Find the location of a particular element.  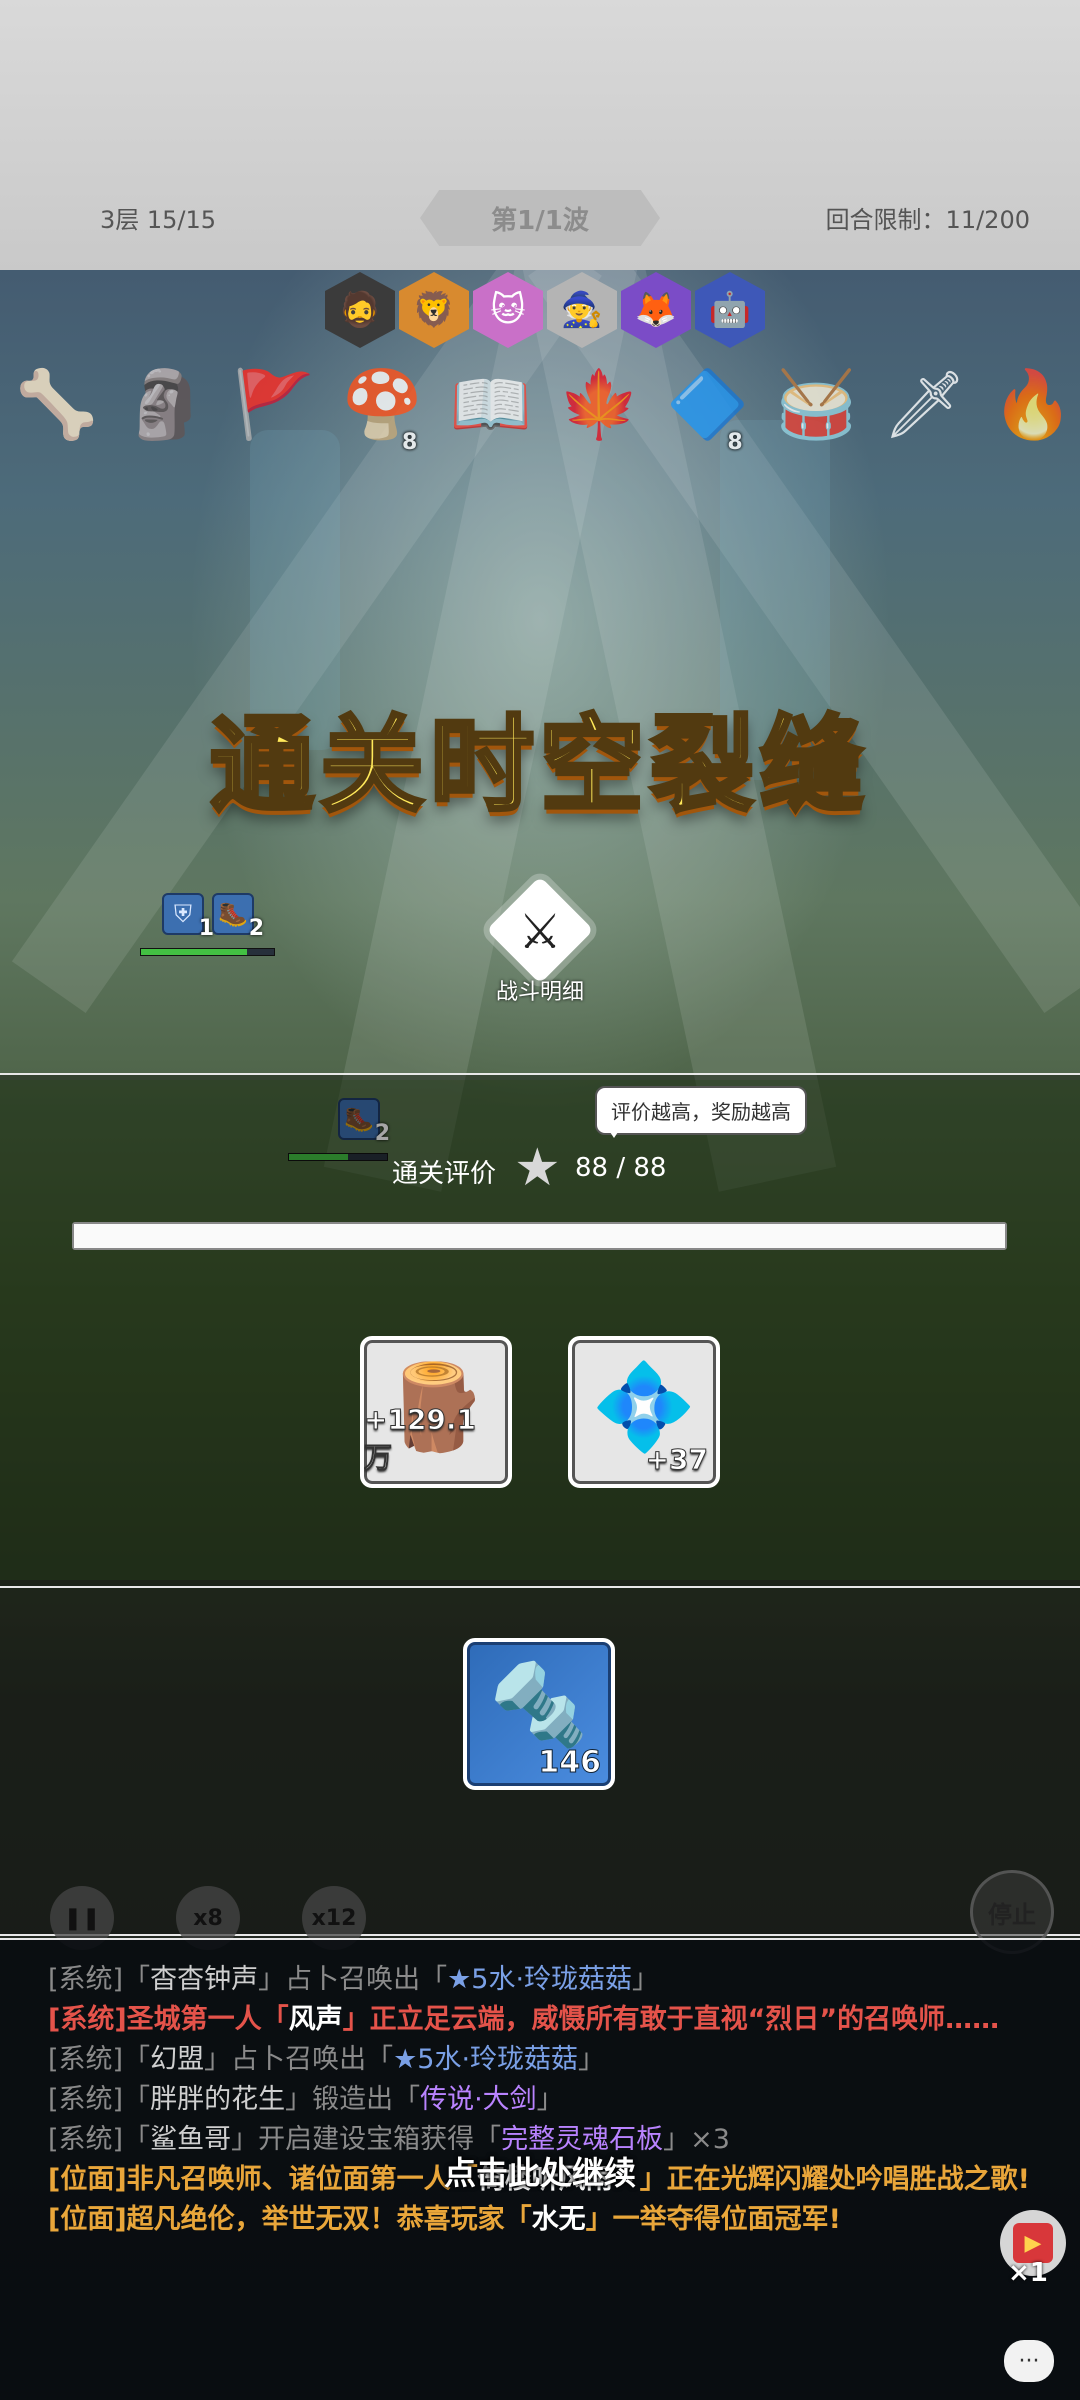

item-icon: 🗿 is located at coordinates (165, 404).